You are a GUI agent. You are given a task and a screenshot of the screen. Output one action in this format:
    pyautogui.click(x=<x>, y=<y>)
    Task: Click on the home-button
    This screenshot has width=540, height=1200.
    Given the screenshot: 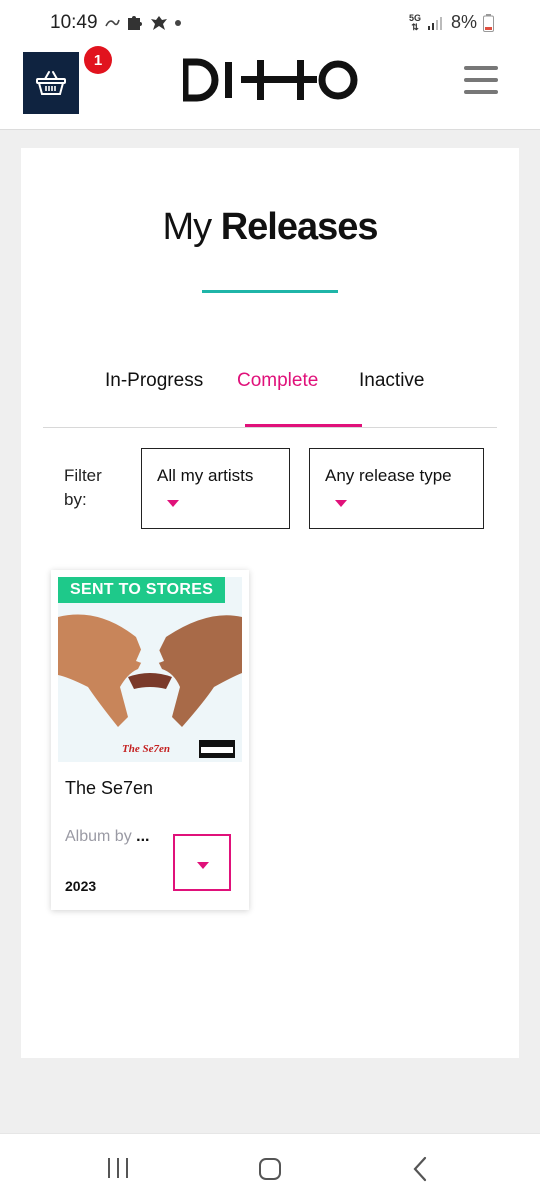 What is the action you would take?
    pyautogui.click(x=270, y=1169)
    